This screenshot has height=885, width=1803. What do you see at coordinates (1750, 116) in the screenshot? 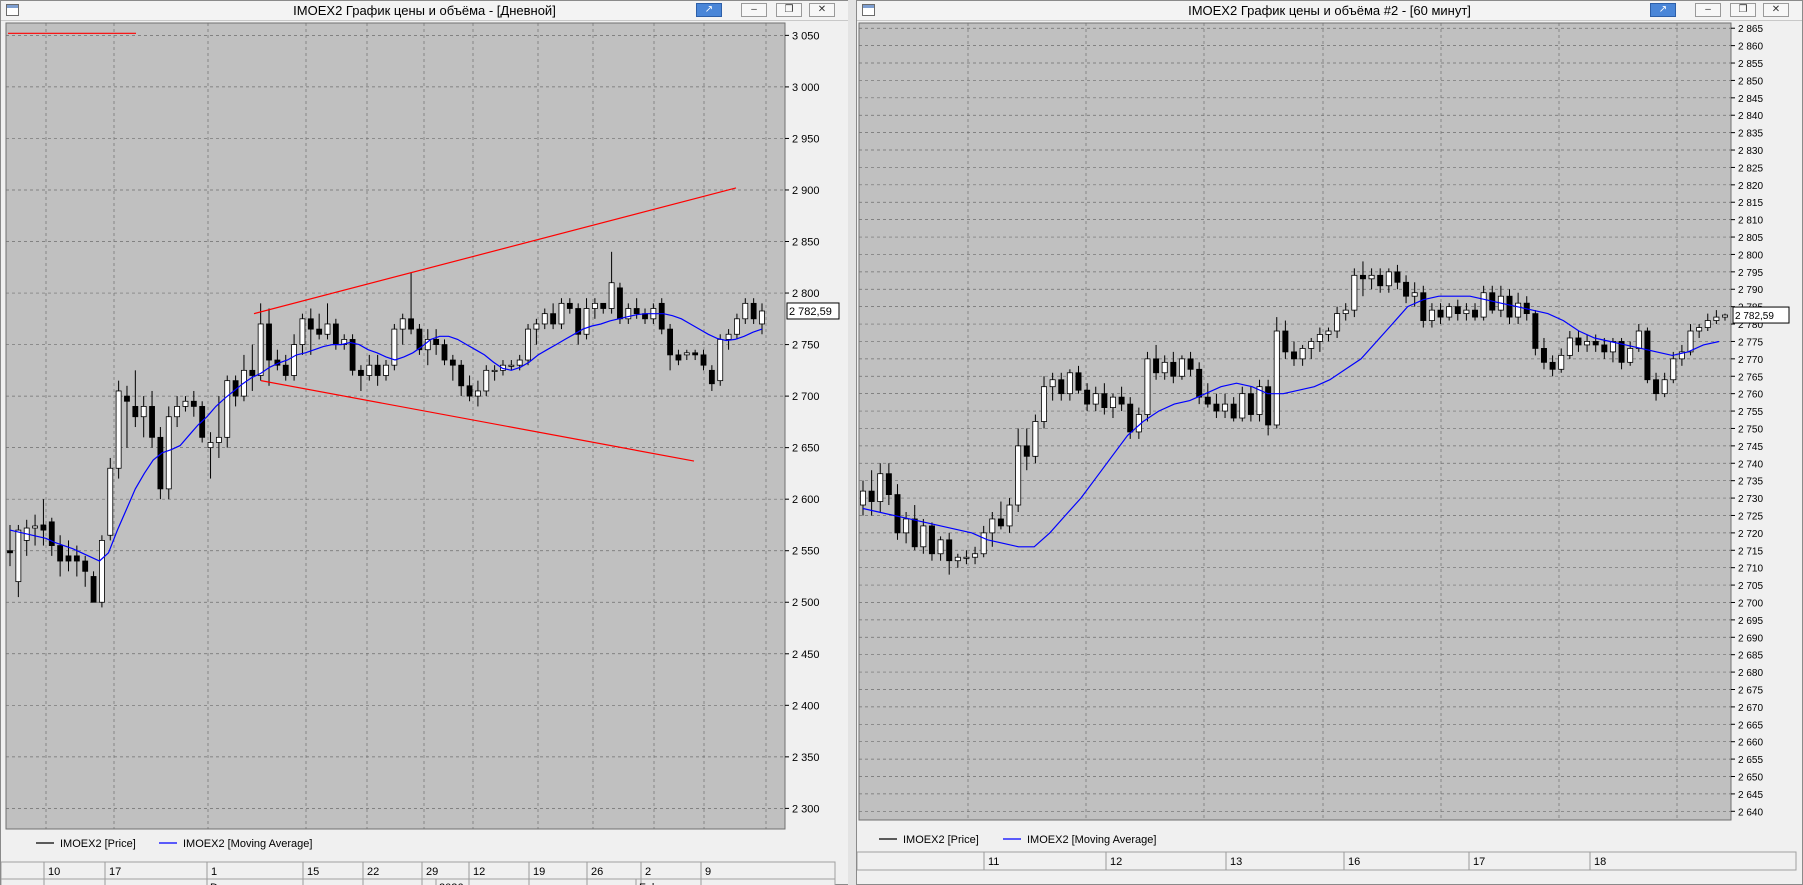
I see `y-tick-label: 2 840` at bounding box center [1750, 116].